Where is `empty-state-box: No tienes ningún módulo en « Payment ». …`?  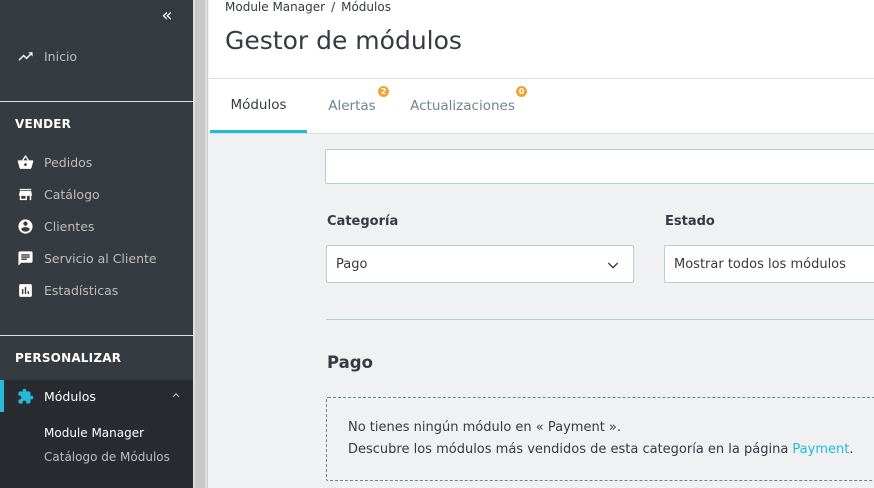 empty-state-box: No tienes ningún módulo en « Payment ». … is located at coordinates (600, 439).